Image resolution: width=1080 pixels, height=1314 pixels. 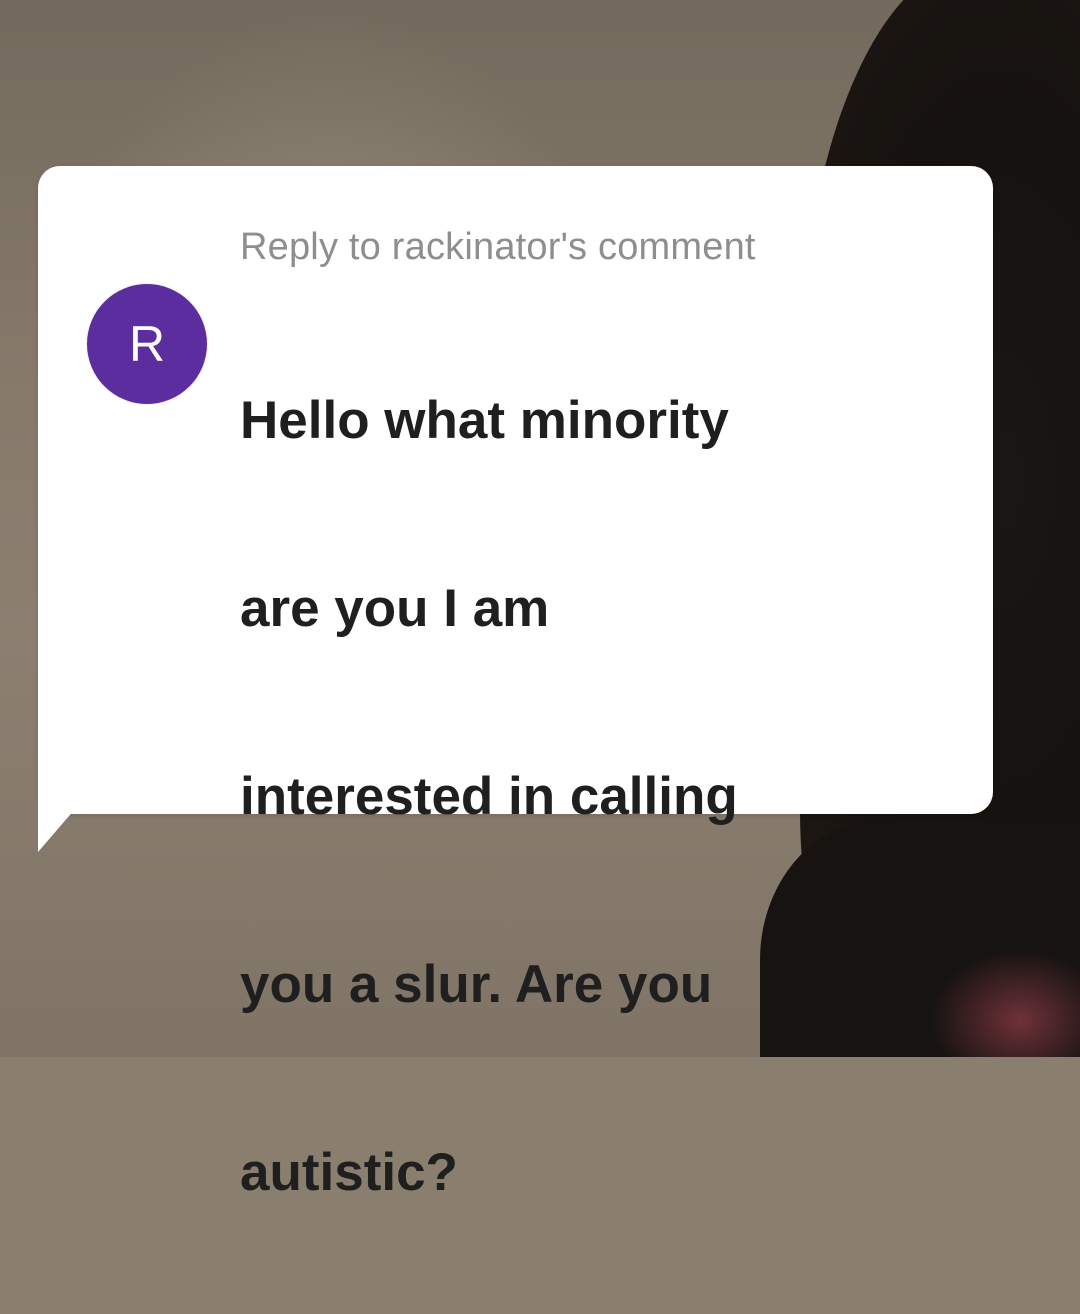 What do you see at coordinates (484, 420) in the screenshot?
I see `comment-line: Hello what minority` at bounding box center [484, 420].